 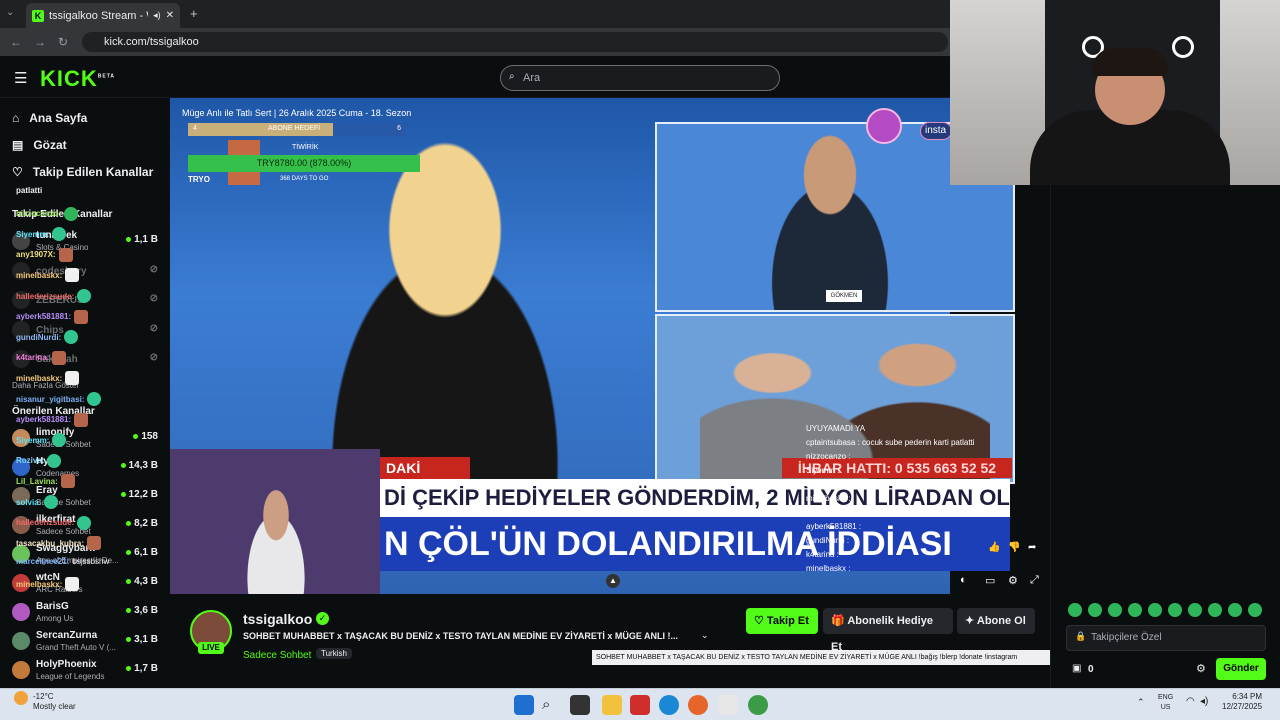 I want to click on volume-icon: ◂), so click(x=1204, y=701).